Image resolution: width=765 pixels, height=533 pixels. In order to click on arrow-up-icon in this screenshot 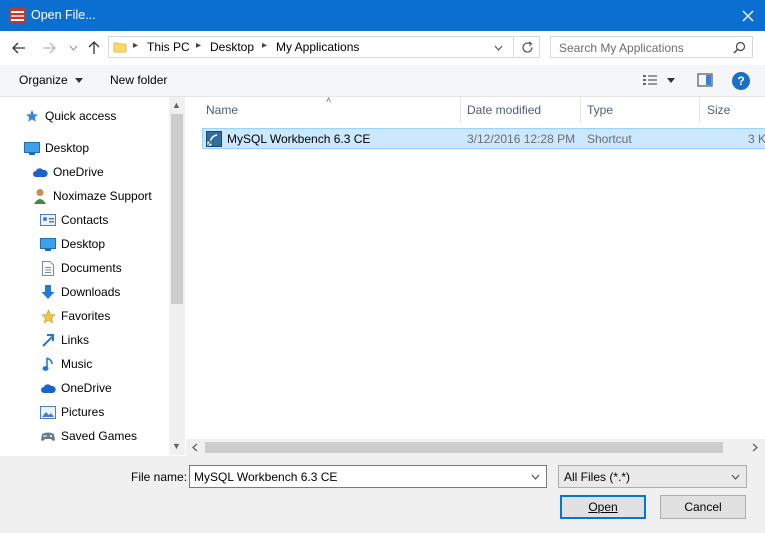, I will do `click(94, 47)`.